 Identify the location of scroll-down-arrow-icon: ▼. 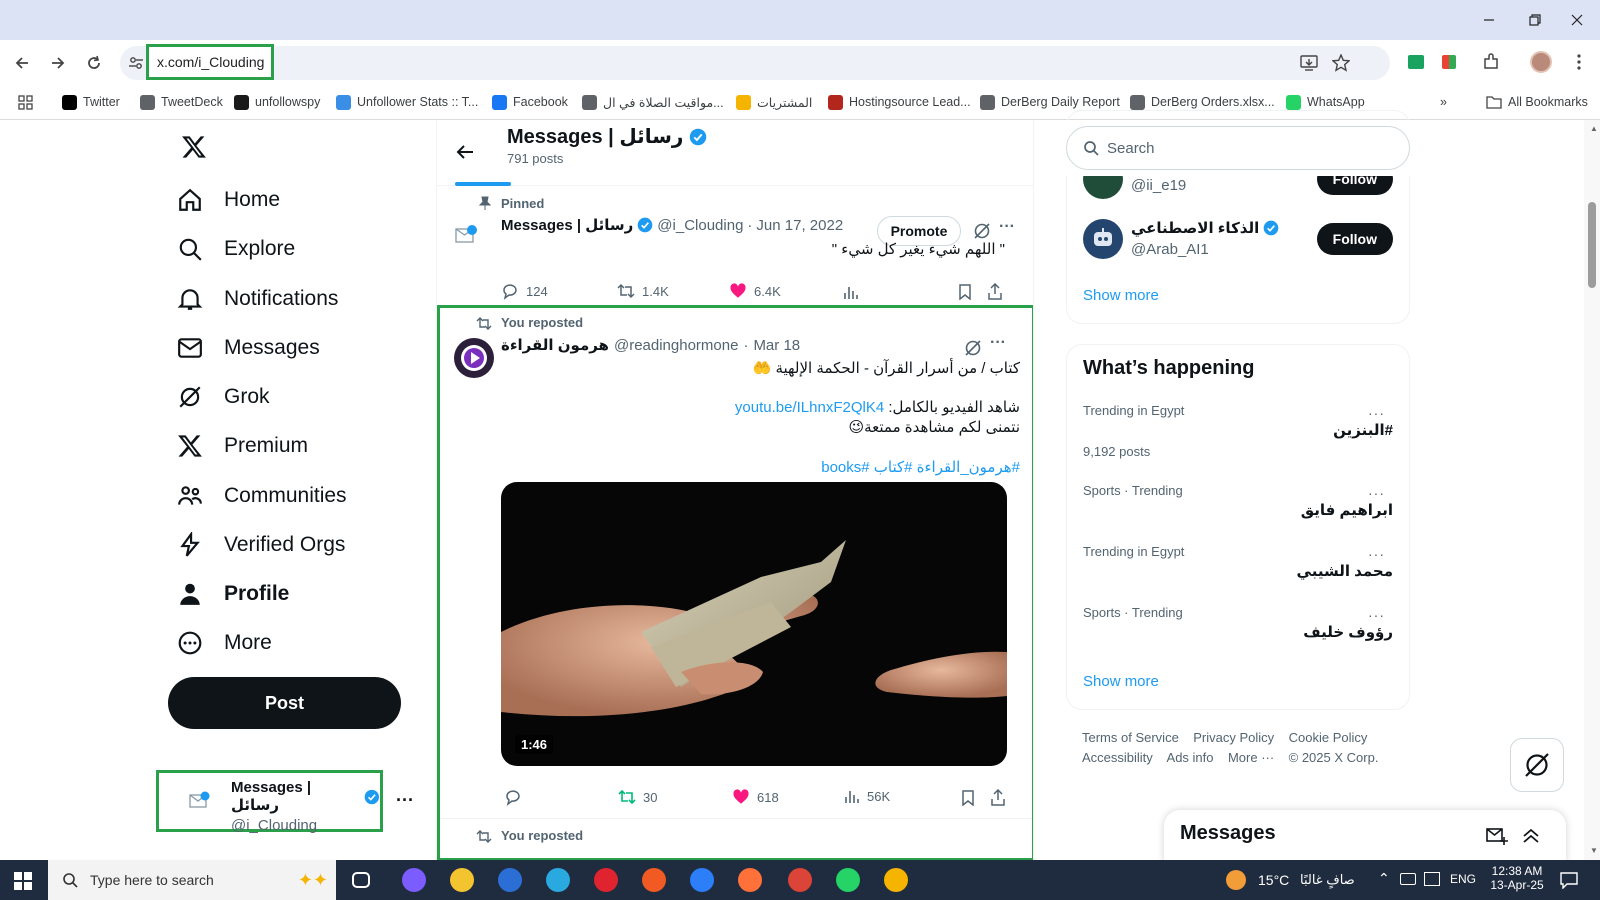
(1594, 850).